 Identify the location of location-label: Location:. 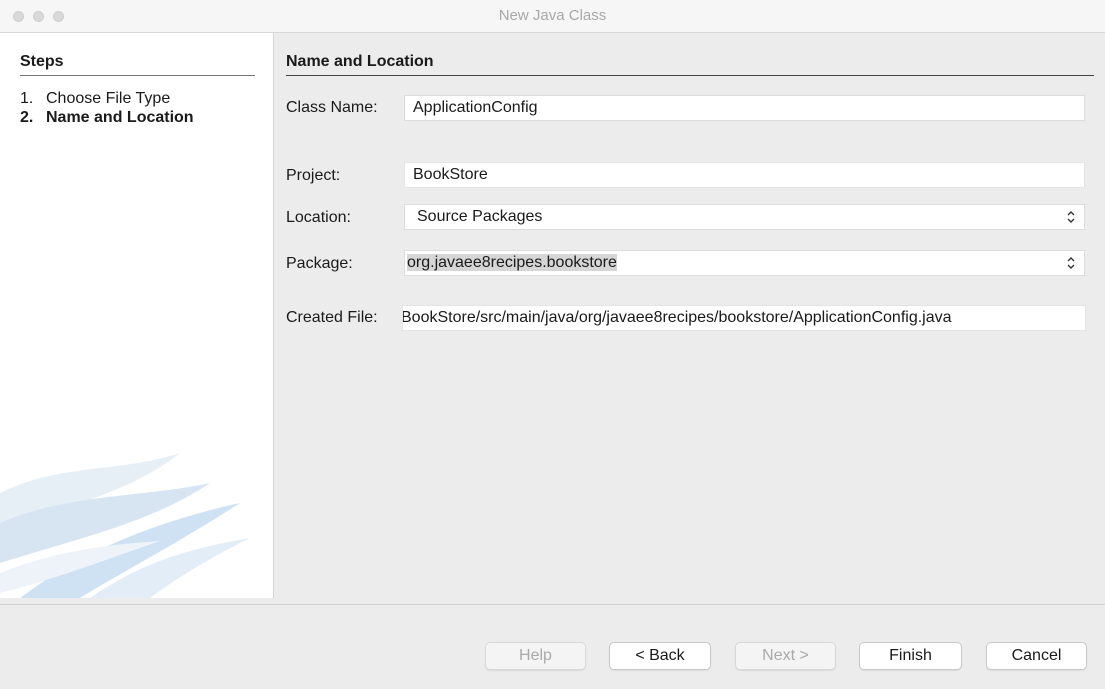
(318, 217).